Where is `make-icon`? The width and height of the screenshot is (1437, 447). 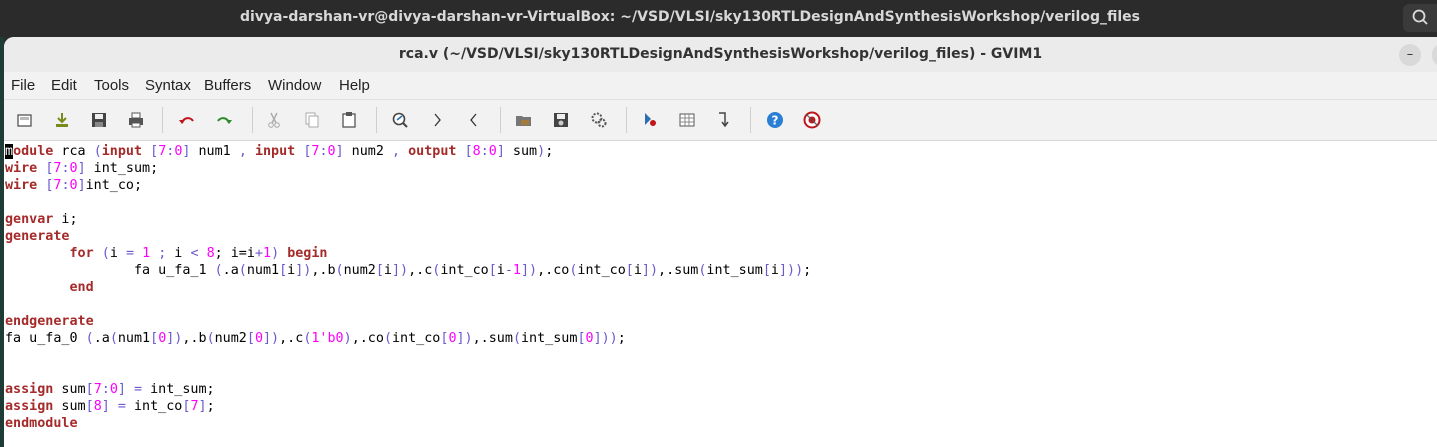
make-icon is located at coordinates (650, 120).